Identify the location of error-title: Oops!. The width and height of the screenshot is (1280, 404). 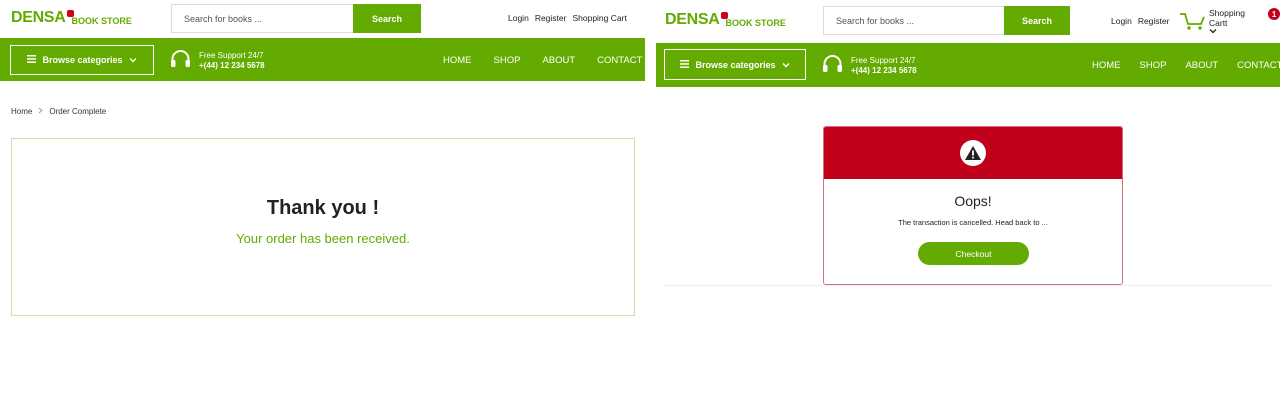
(973, 201).